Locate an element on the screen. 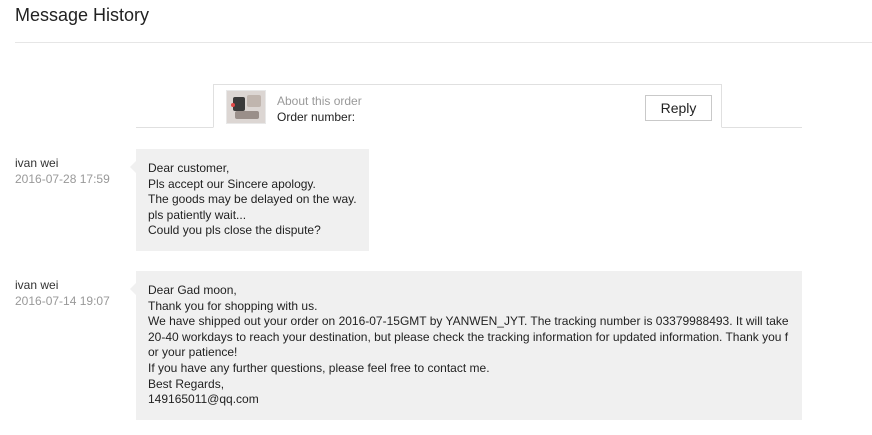 This screenshot has height=435, width=872. message-meta: ivan wei 2016-07-28 17:59 is located at coordinates (62, 171).